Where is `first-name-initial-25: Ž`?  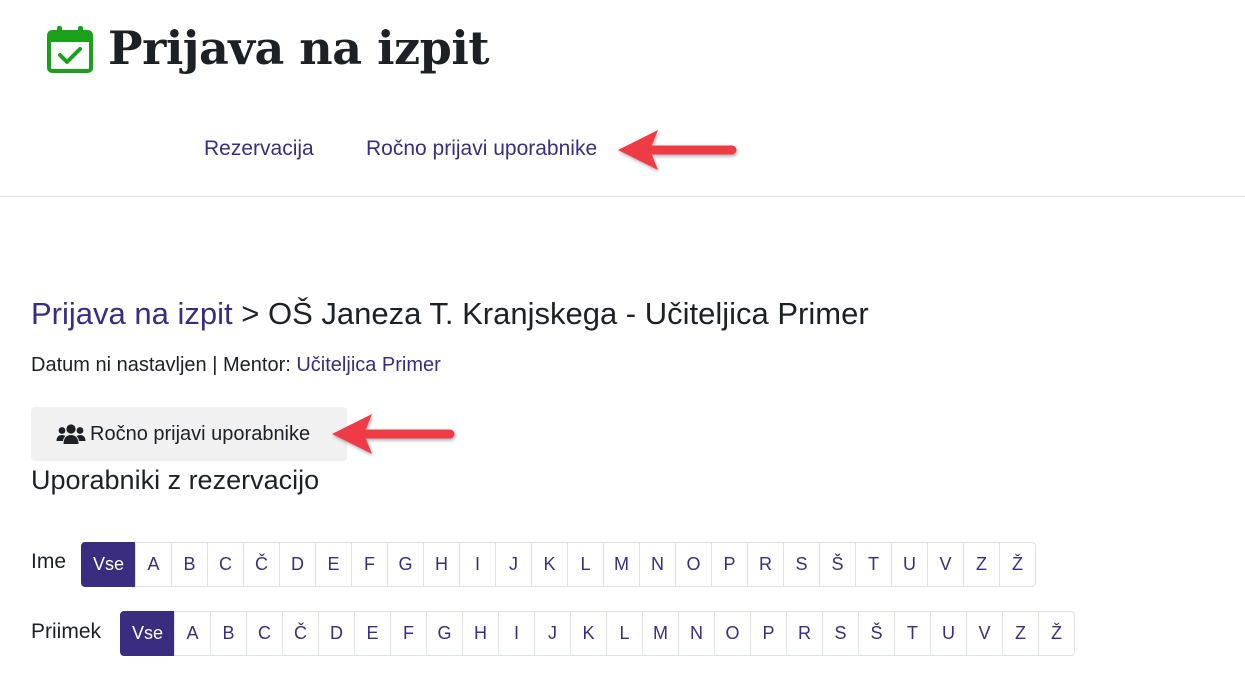
first-name-initial-25: Ž is located at coordinates (1017, 564).